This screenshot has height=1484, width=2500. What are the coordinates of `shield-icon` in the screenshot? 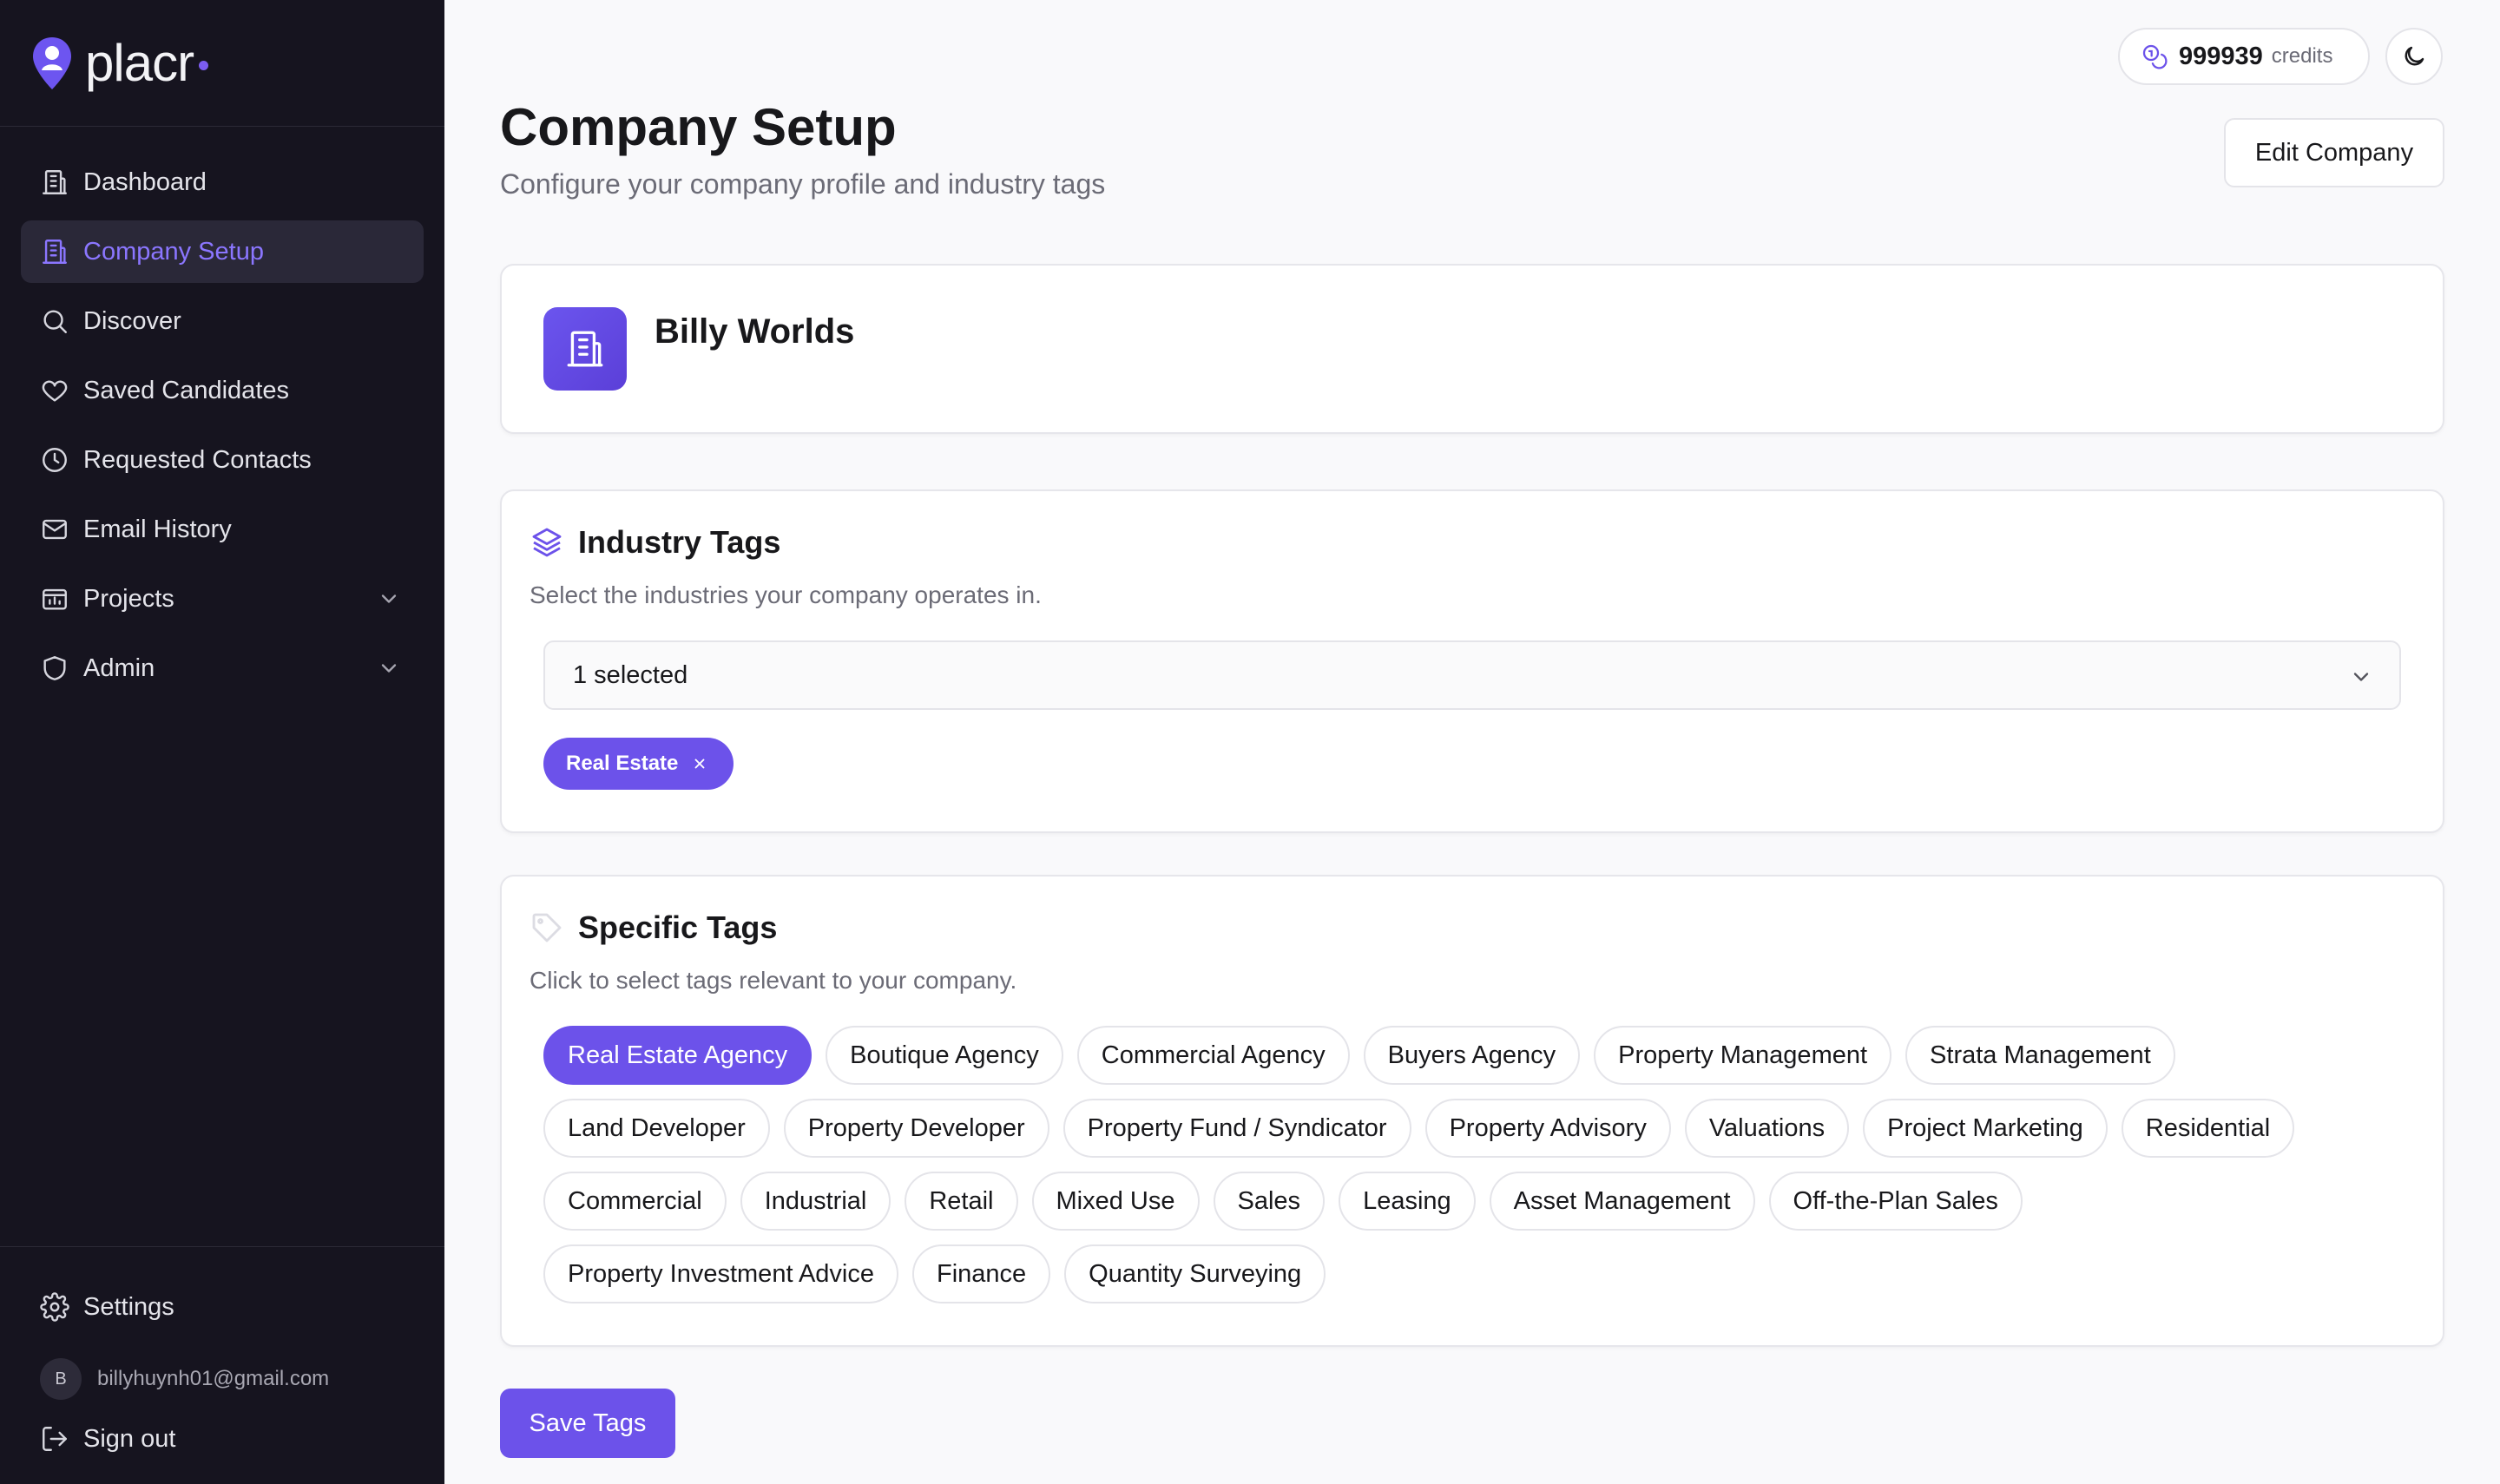 It's located at (54, 668).